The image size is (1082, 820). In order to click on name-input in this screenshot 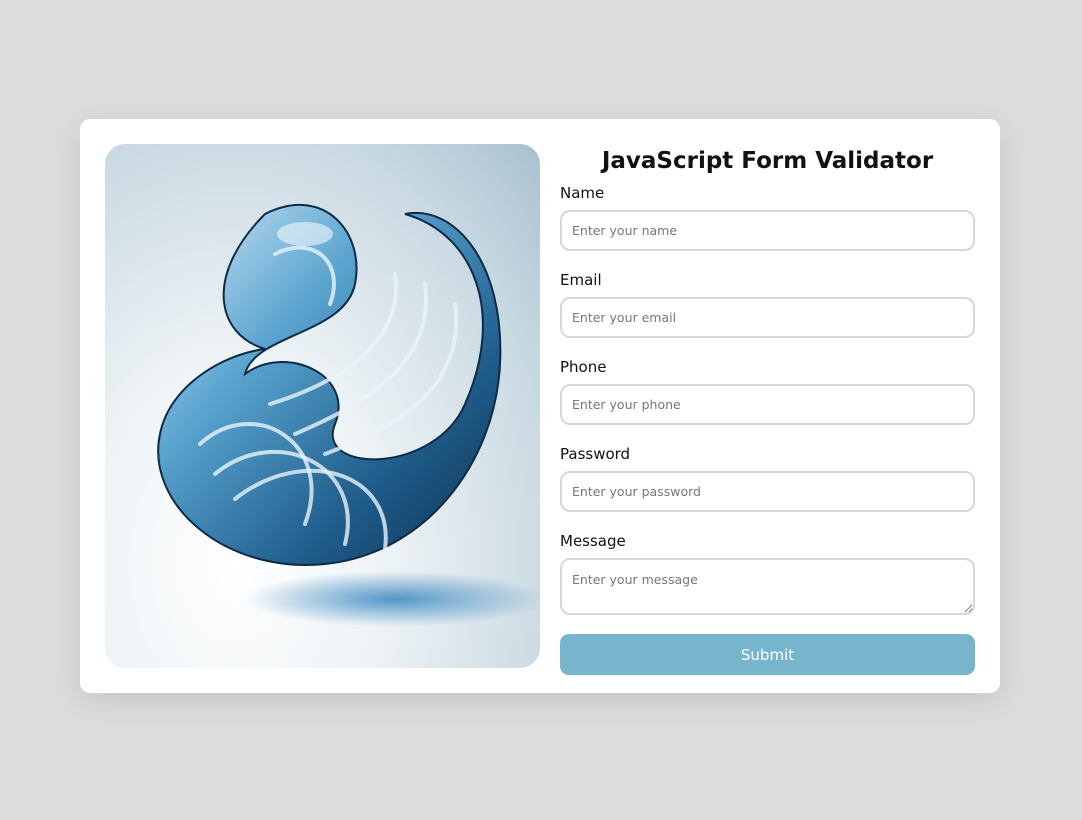, I will do `click(767, 230)`.